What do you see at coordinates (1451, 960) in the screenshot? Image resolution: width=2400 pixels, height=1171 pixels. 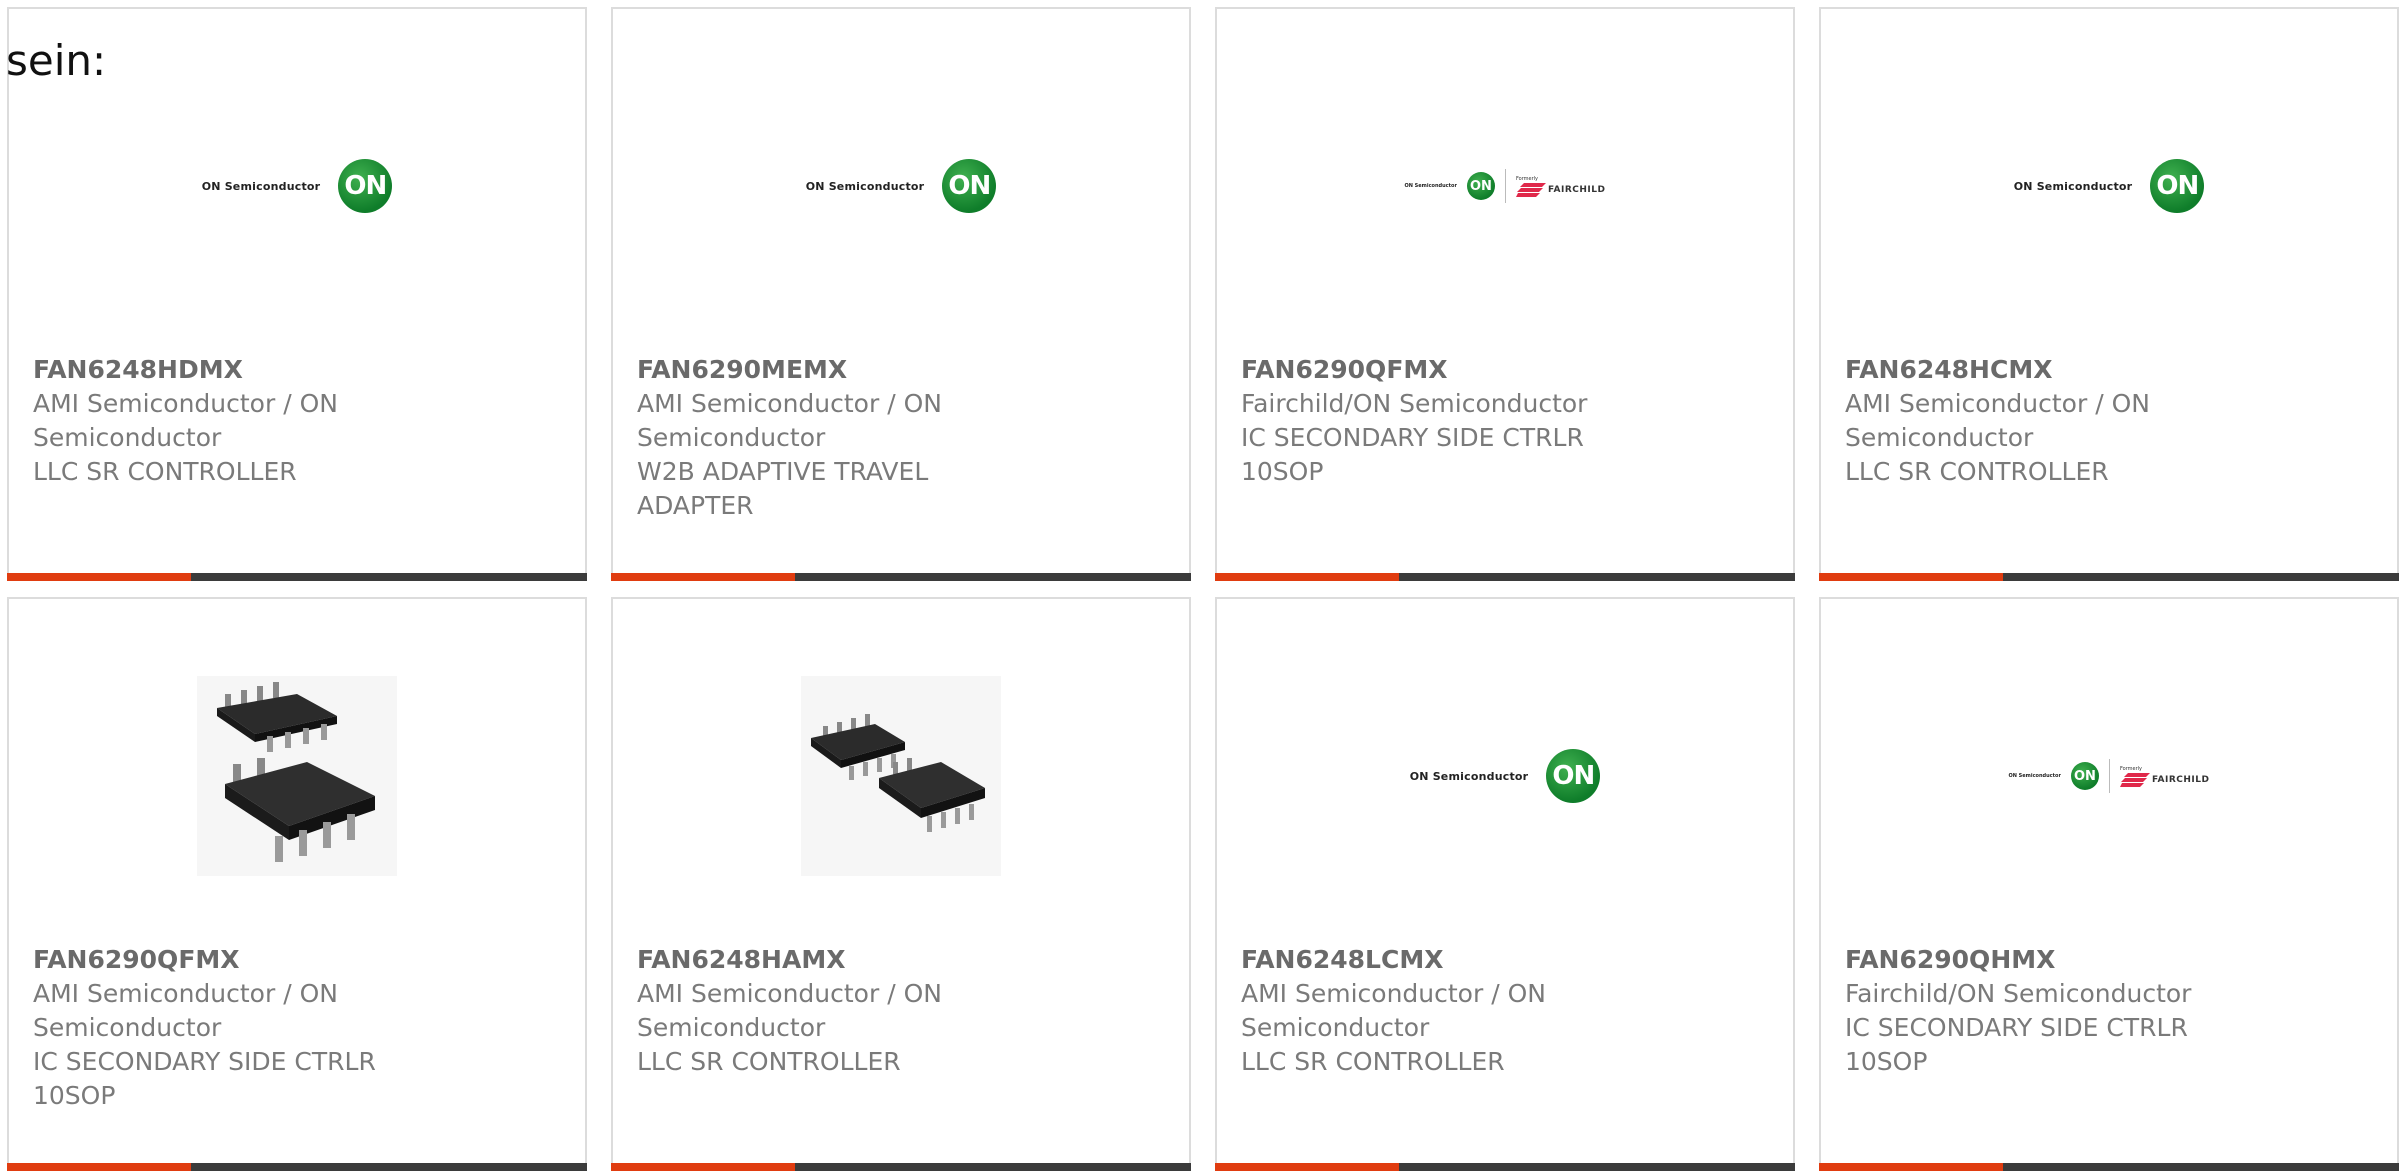 I see `part-number: FAN6248LCMX` at bounding box center [1451, 960].